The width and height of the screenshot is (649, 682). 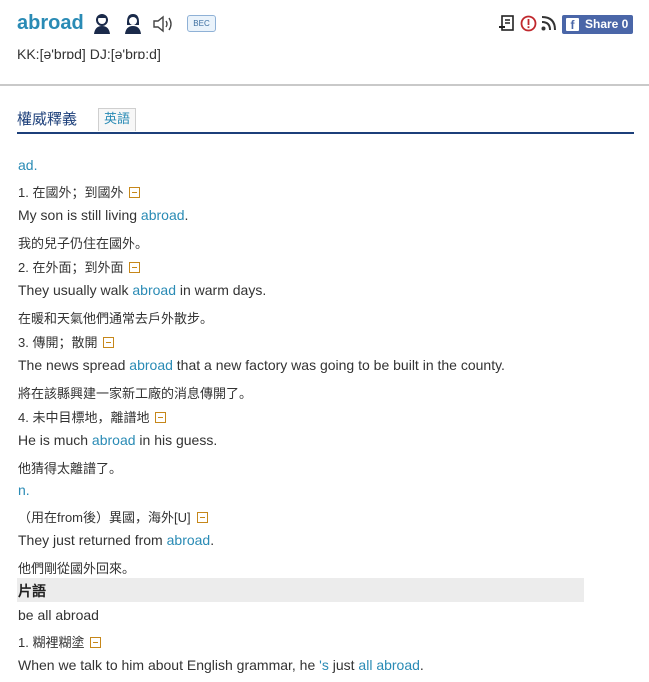 What do you see at coordinates (71, 192) in the screenshot?
I see `sense-label: 1. 在國外；到國外` at bounding box center [71, 192].